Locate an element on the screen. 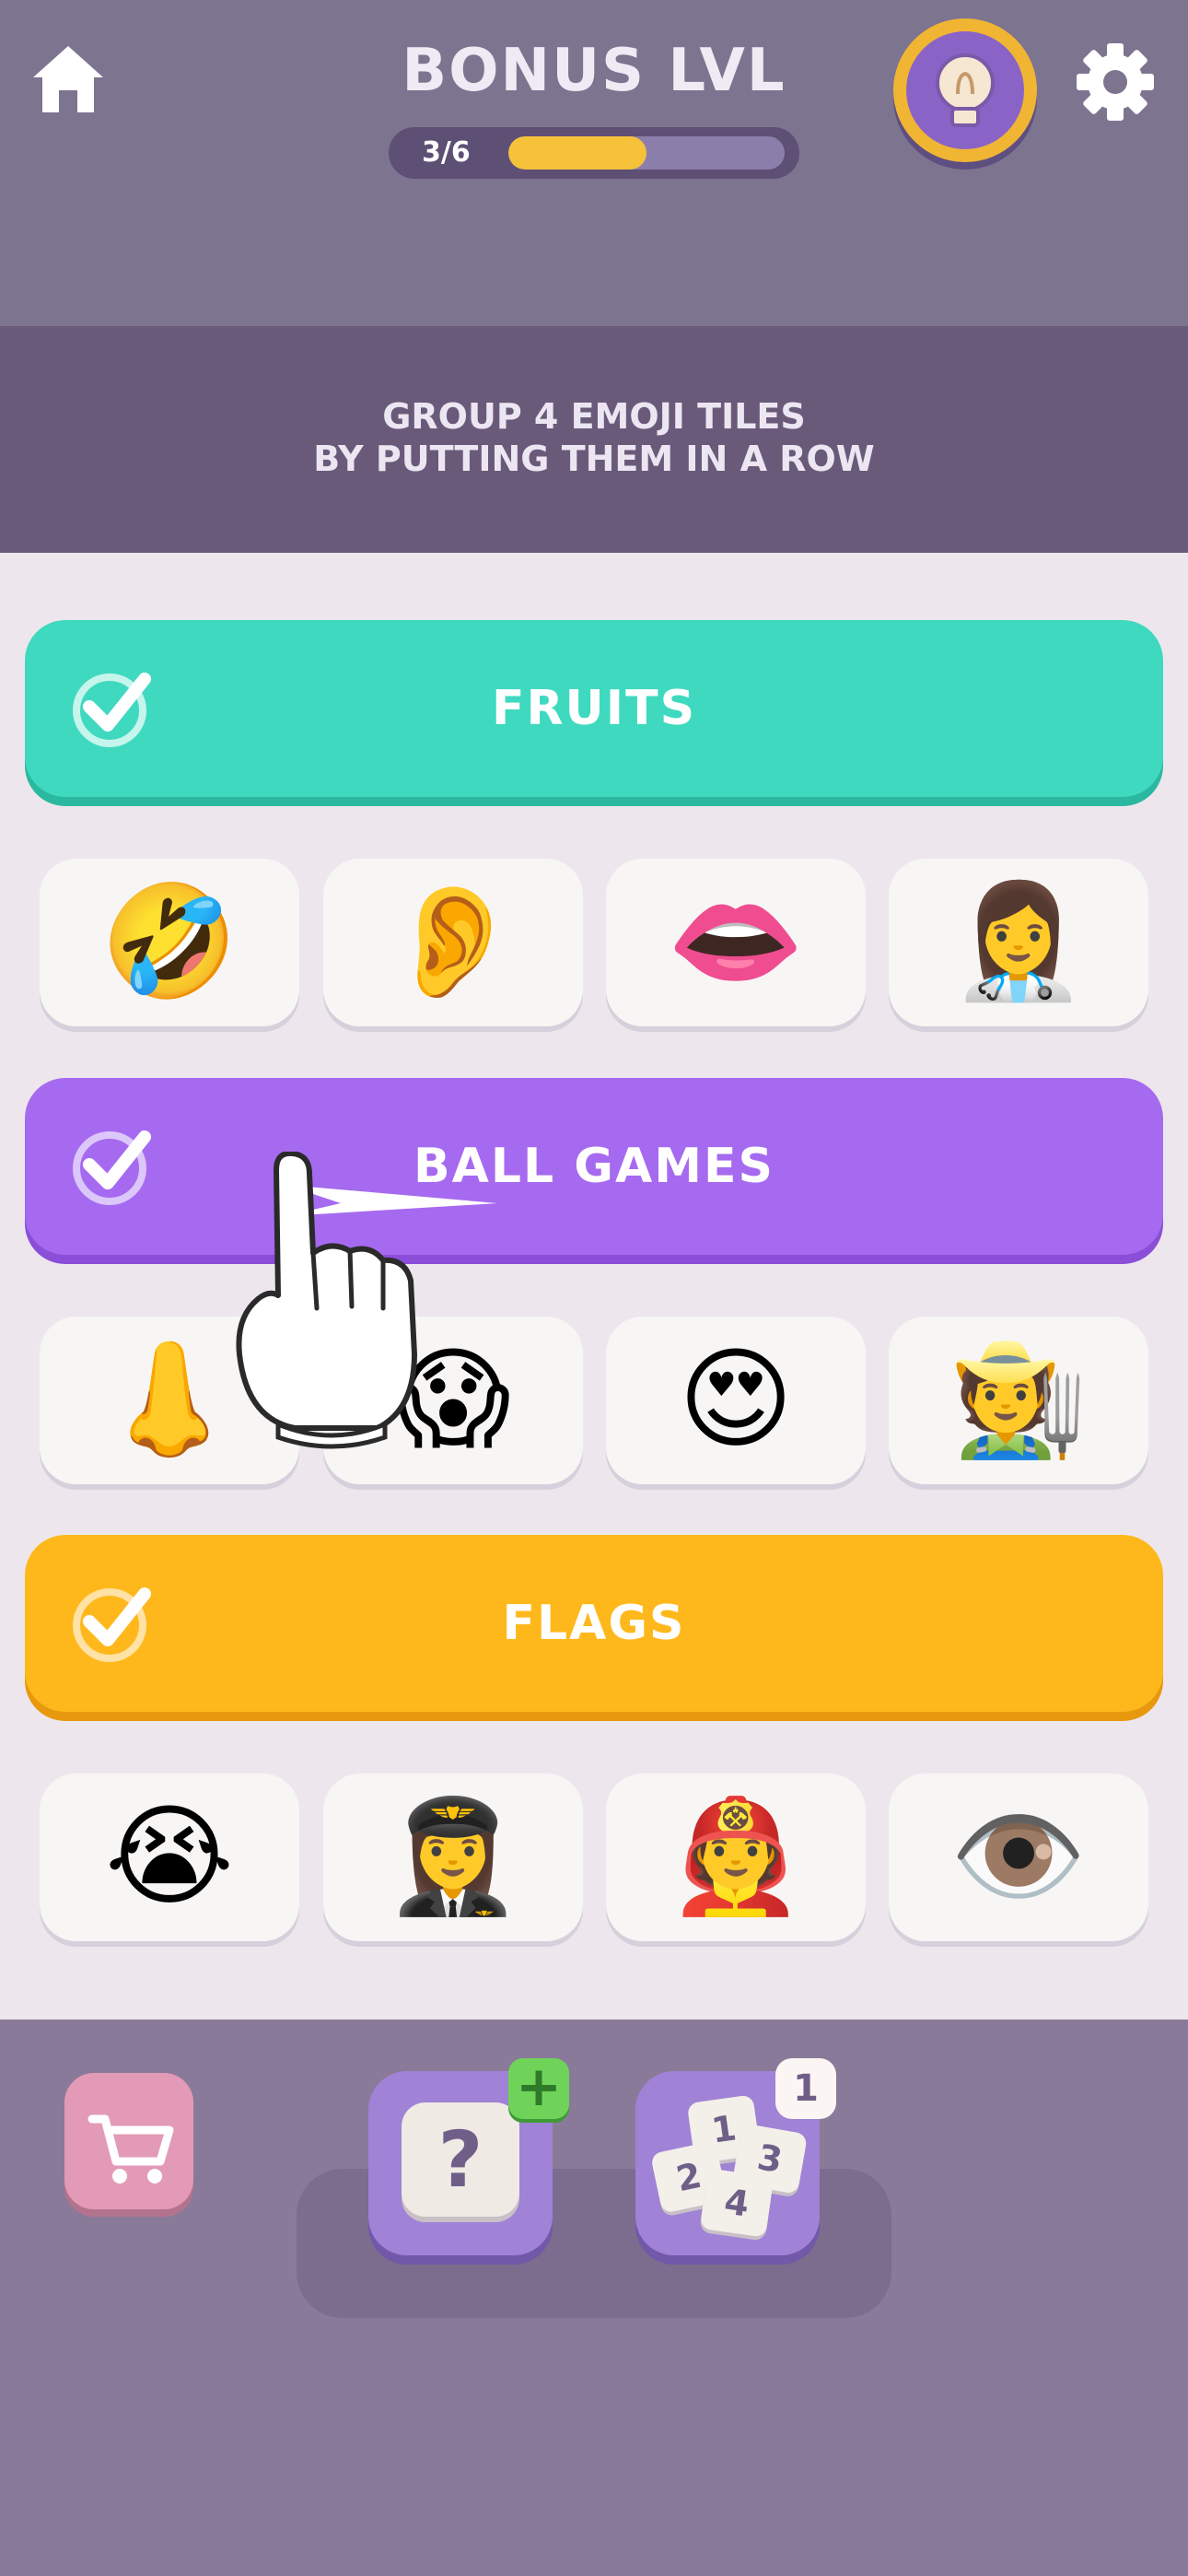 The width and height of the screenshot is (1188, 2576). emoji-tile: 😭 is located at coordinates (169, 1857).